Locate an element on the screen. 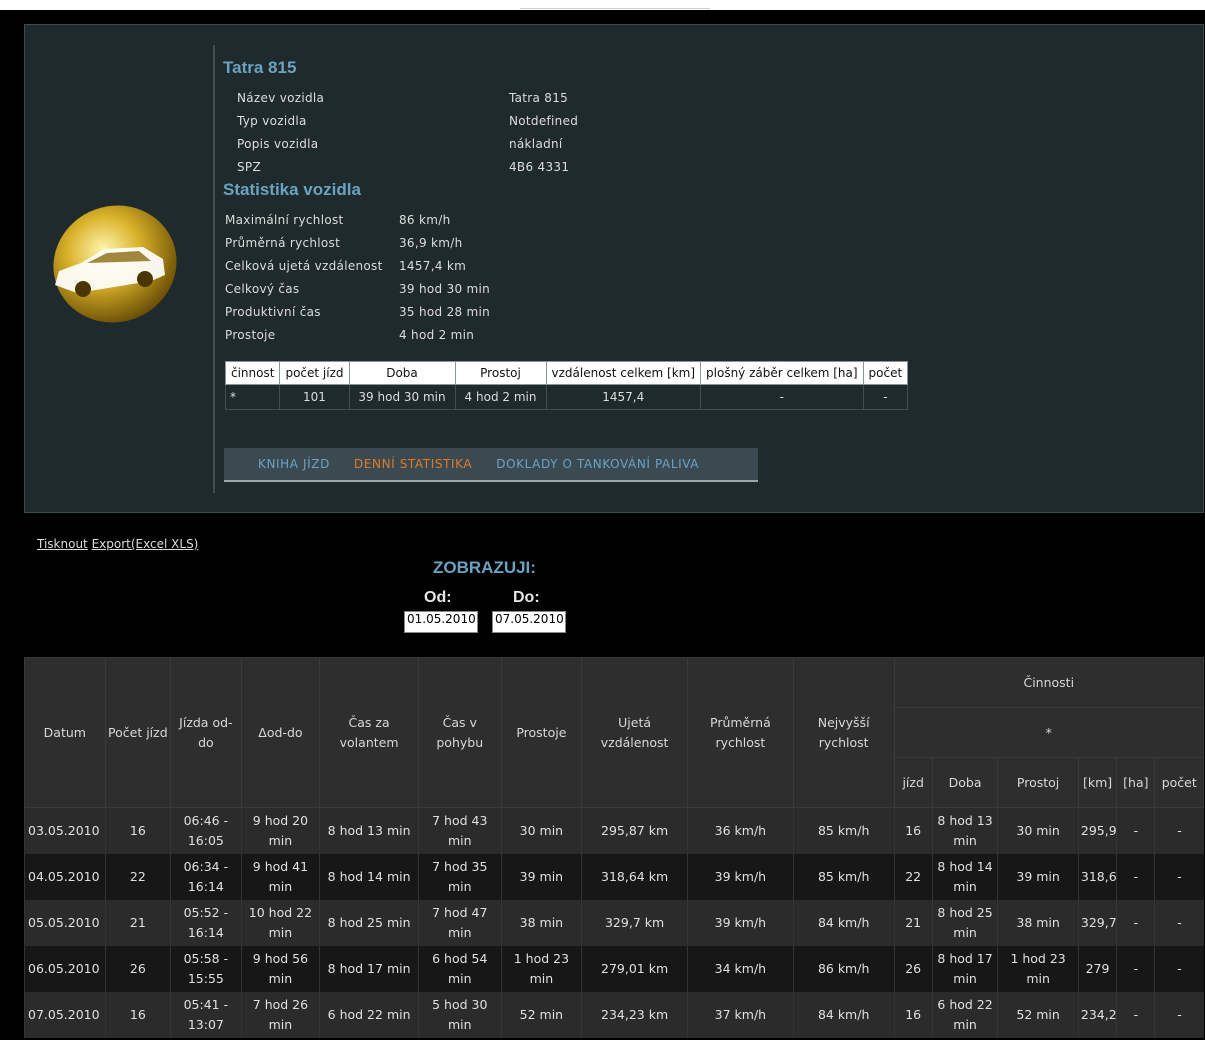 The width and height of the screenshot is (1205, 1040). table-cell: 7 hod 35 min is located at coordinates (459, 877).